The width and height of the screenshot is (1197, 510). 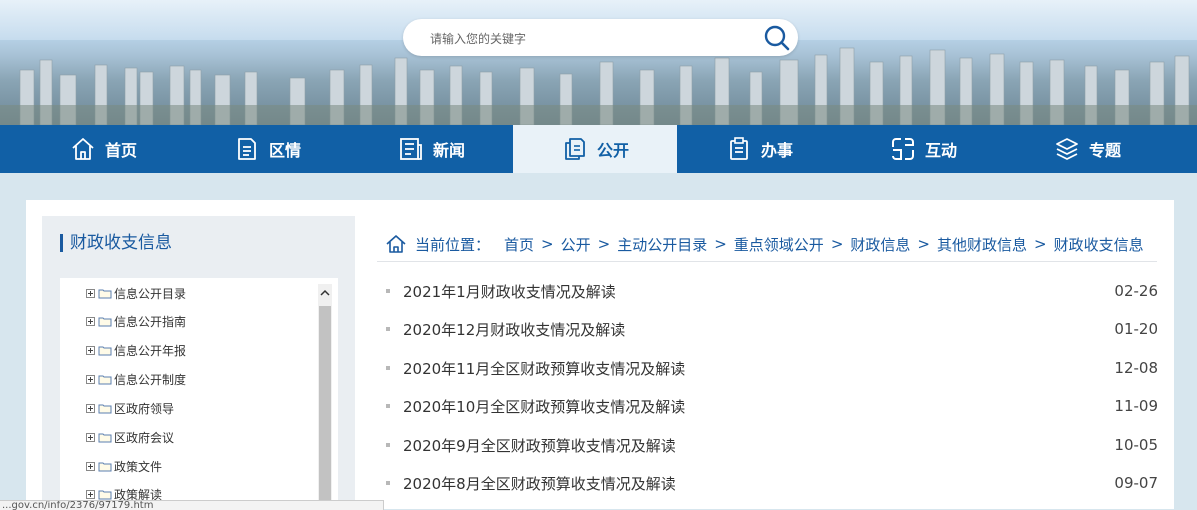 I want to click on tree-scrollbar, so click(x=325, y=396).